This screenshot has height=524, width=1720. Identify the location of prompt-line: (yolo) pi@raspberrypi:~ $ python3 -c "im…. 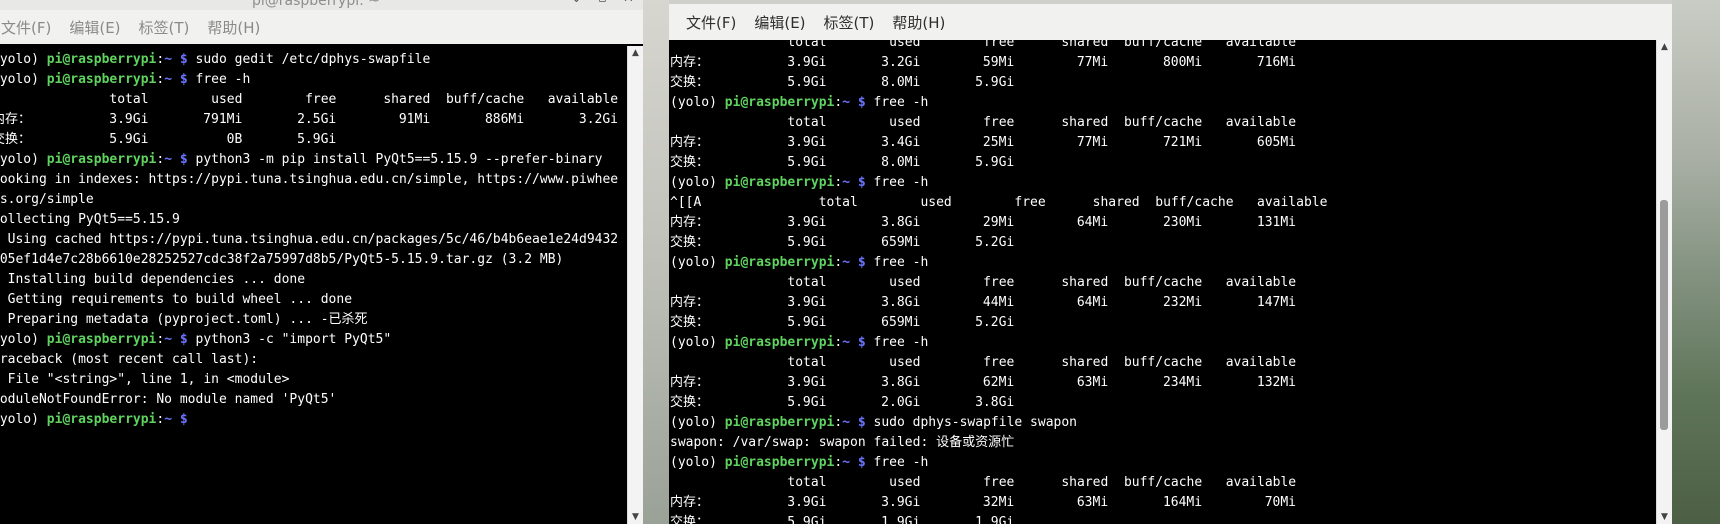
(309, 340).